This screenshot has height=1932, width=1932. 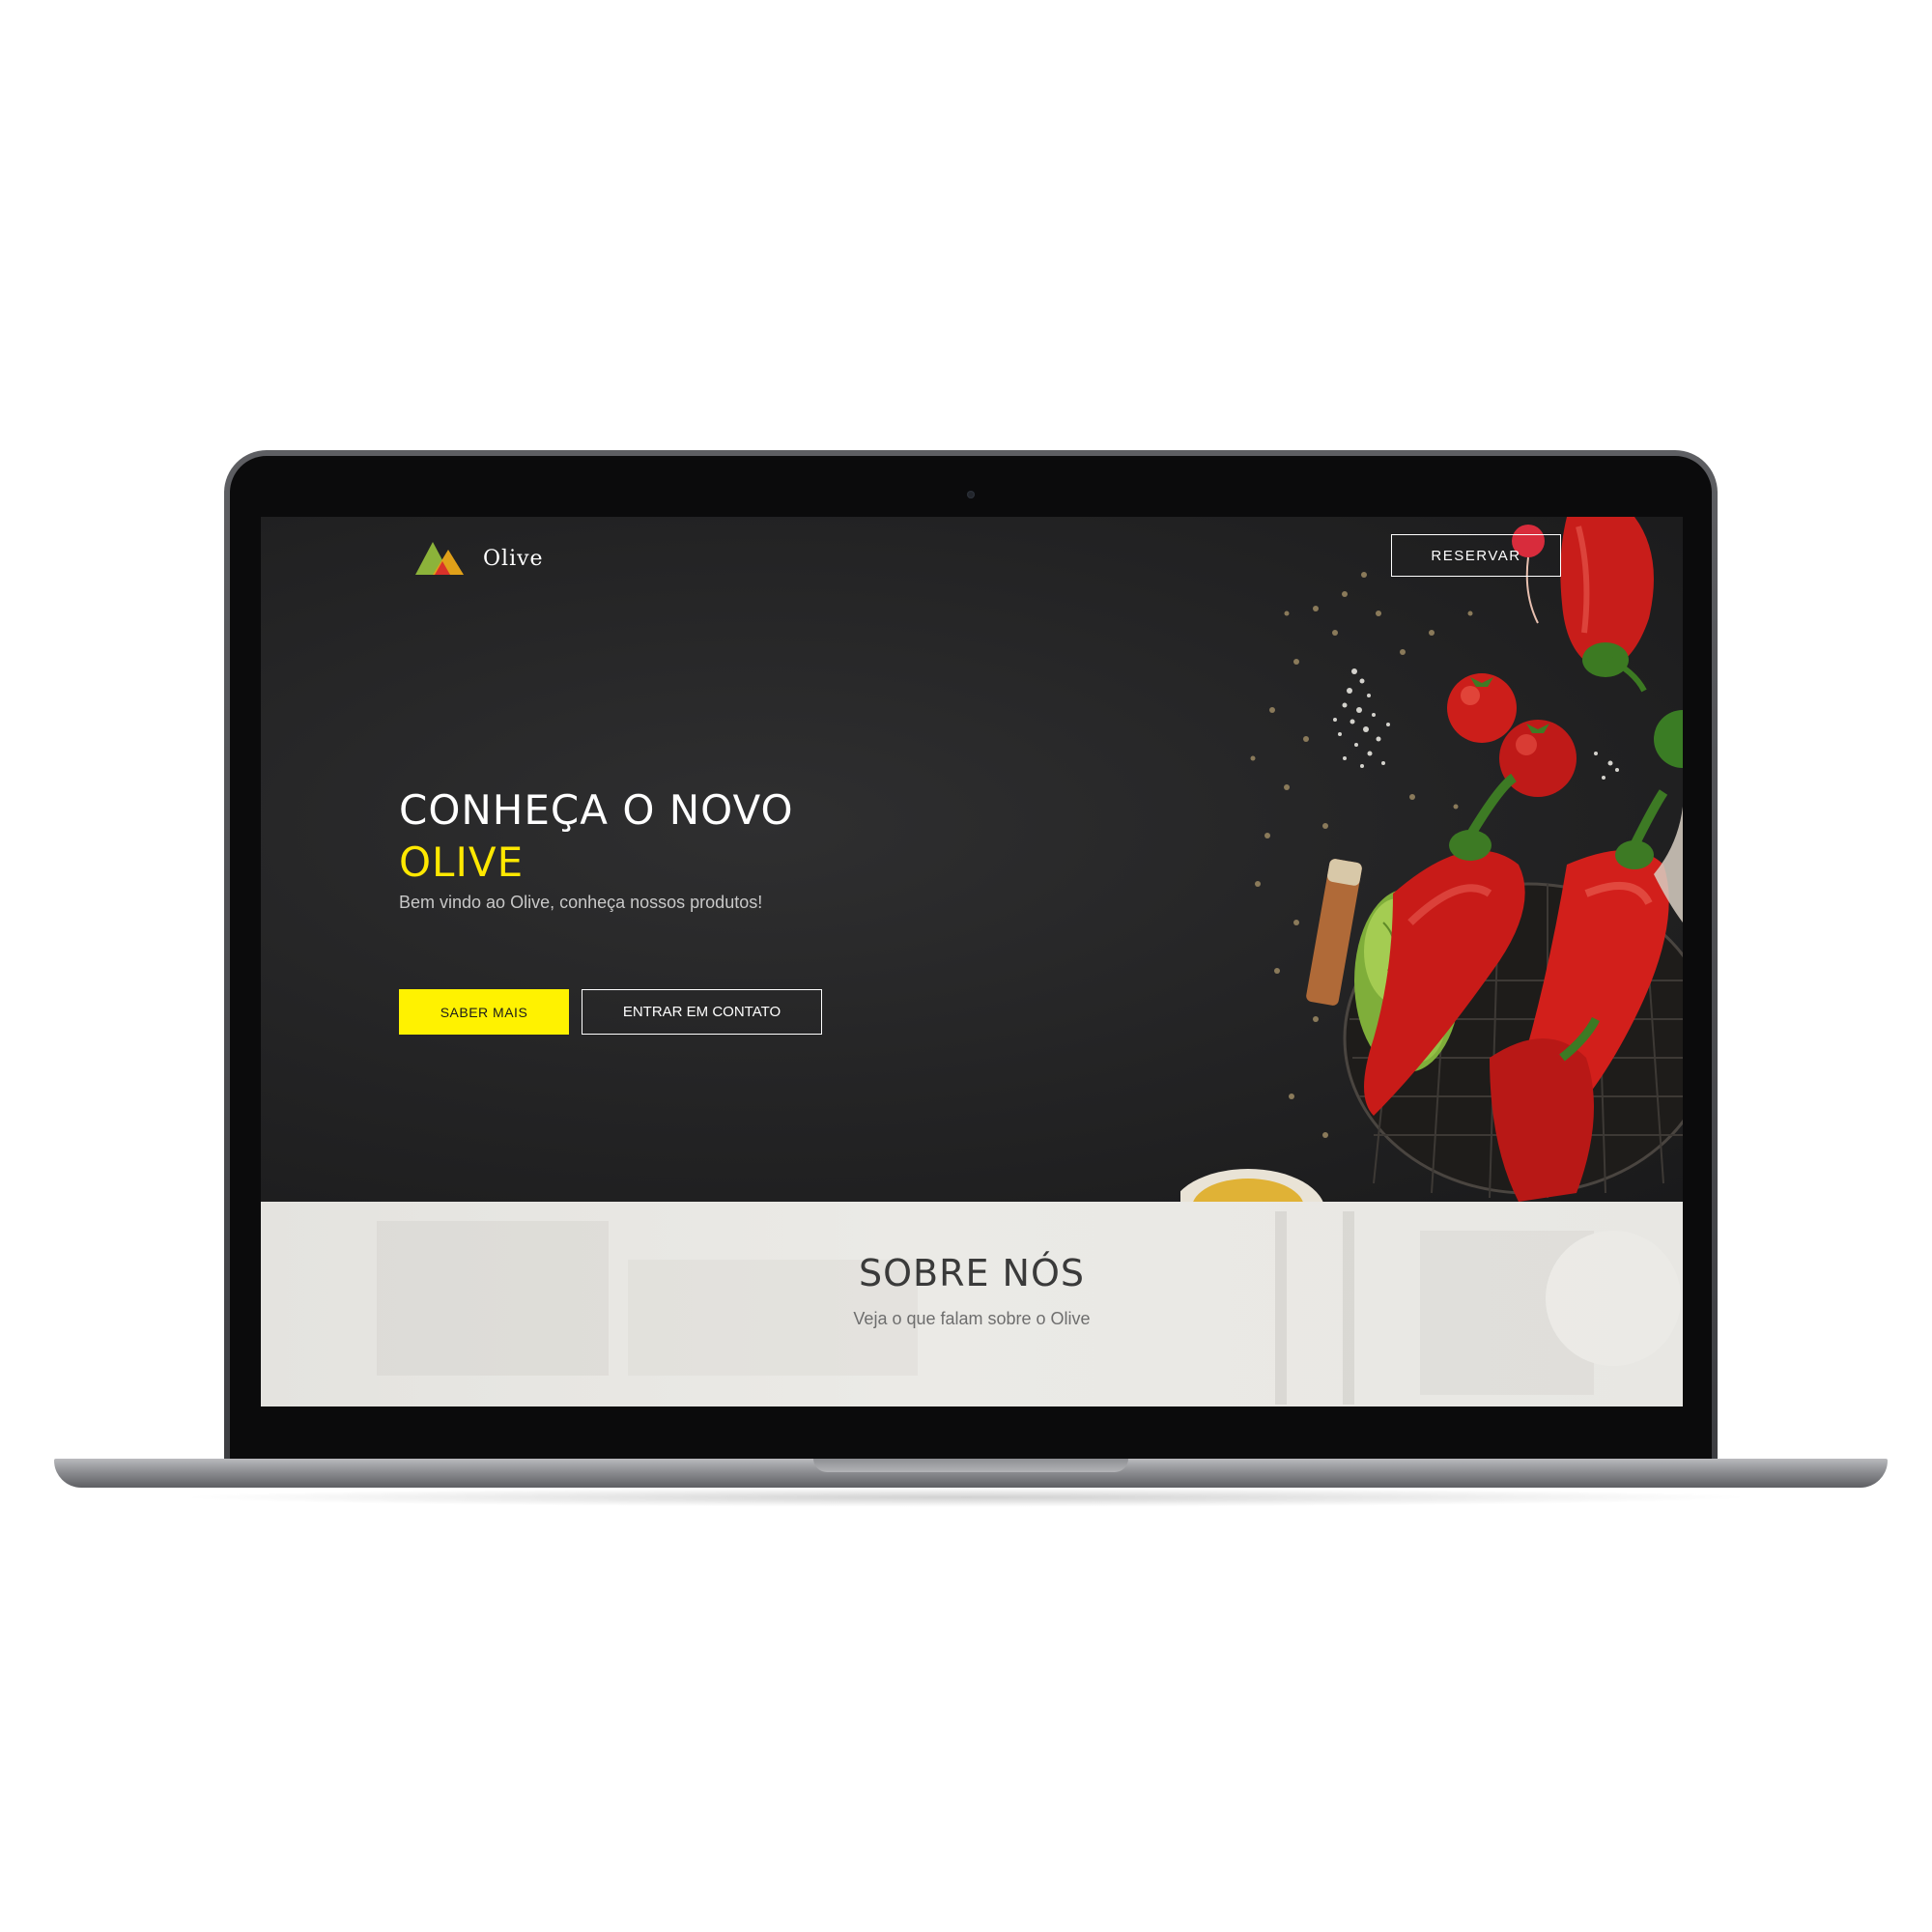 What do you see at coordinates (1029, 1308) in the screenshot?
I see `about-background-image` at bounding box center [1029, 1308].